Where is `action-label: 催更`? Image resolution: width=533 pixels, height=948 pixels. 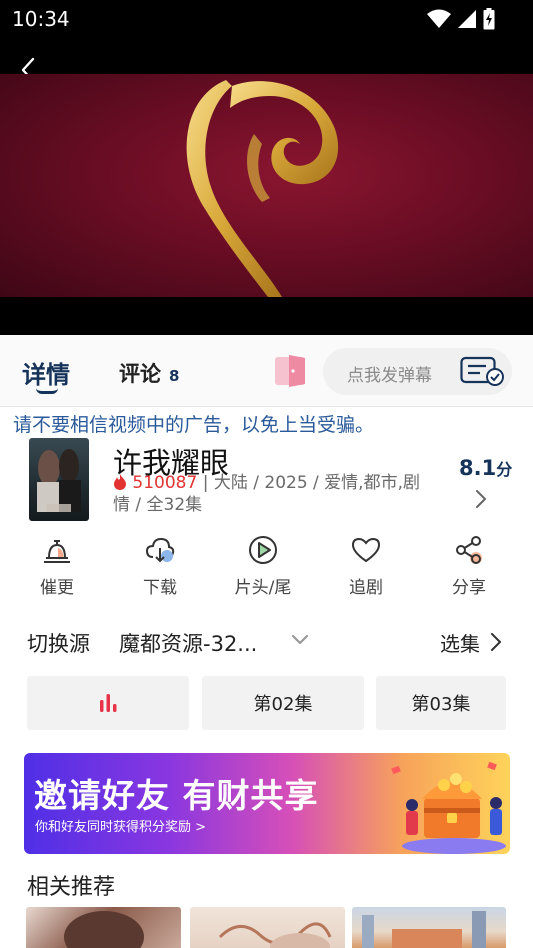 action-label: 催更 is located at coordinates (57, 588).